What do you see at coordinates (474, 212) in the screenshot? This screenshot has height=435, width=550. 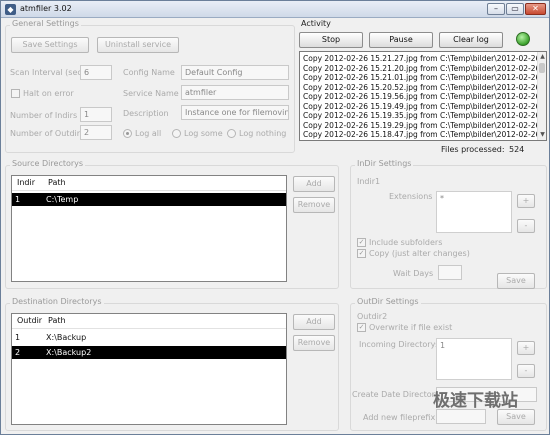 I see `extensions-list: *` at bounding box center [474, 212].